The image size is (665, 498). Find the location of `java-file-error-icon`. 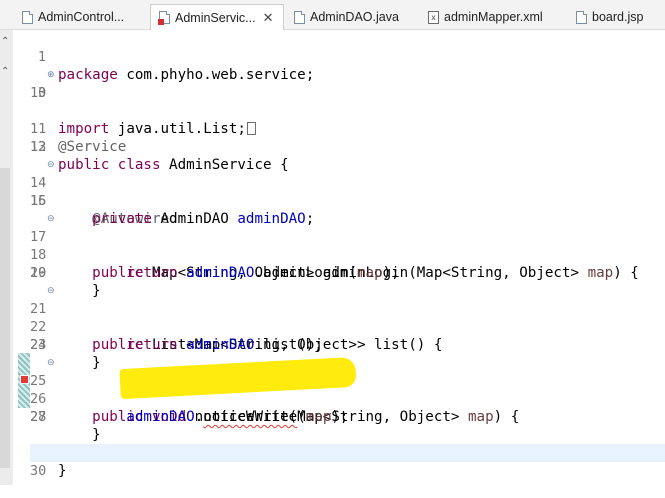

java-file-error-icon is located at coordinates (164, 18).